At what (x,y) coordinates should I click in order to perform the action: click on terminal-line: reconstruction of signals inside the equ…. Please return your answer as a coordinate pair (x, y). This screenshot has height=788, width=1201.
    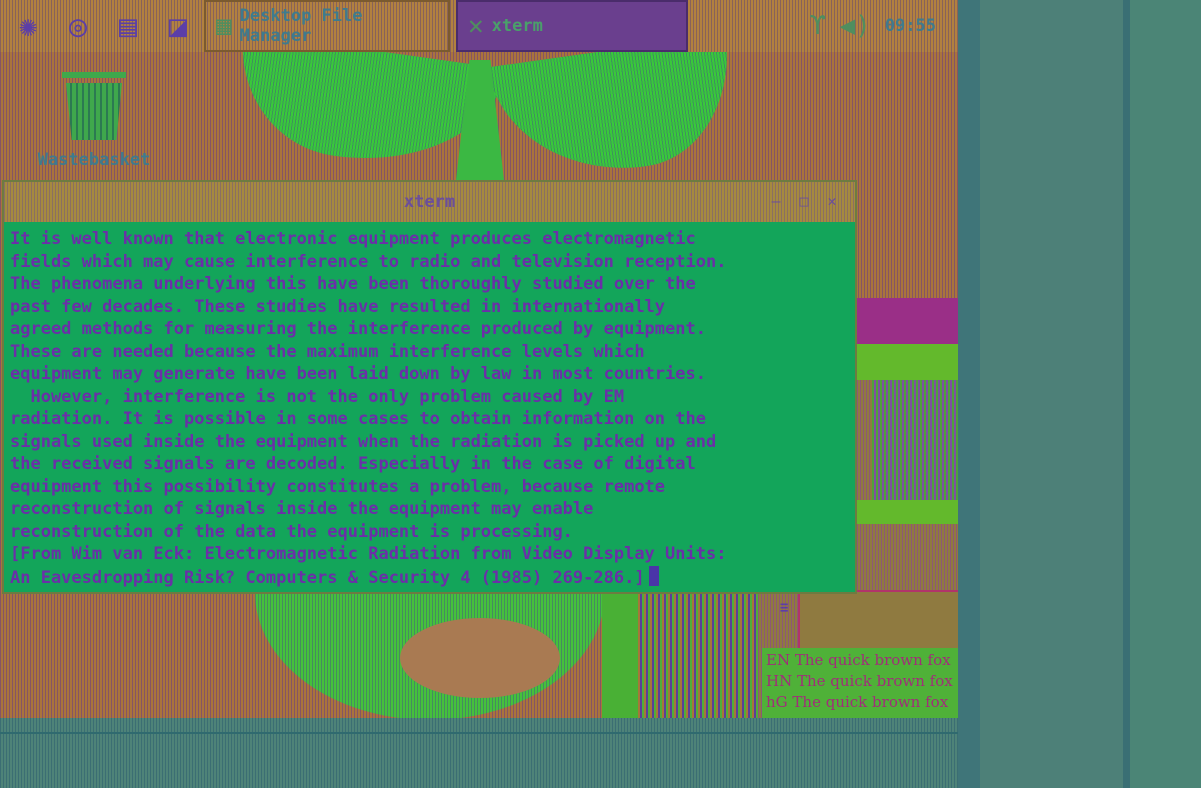
    Looking at the image, I should click on (302, 509).